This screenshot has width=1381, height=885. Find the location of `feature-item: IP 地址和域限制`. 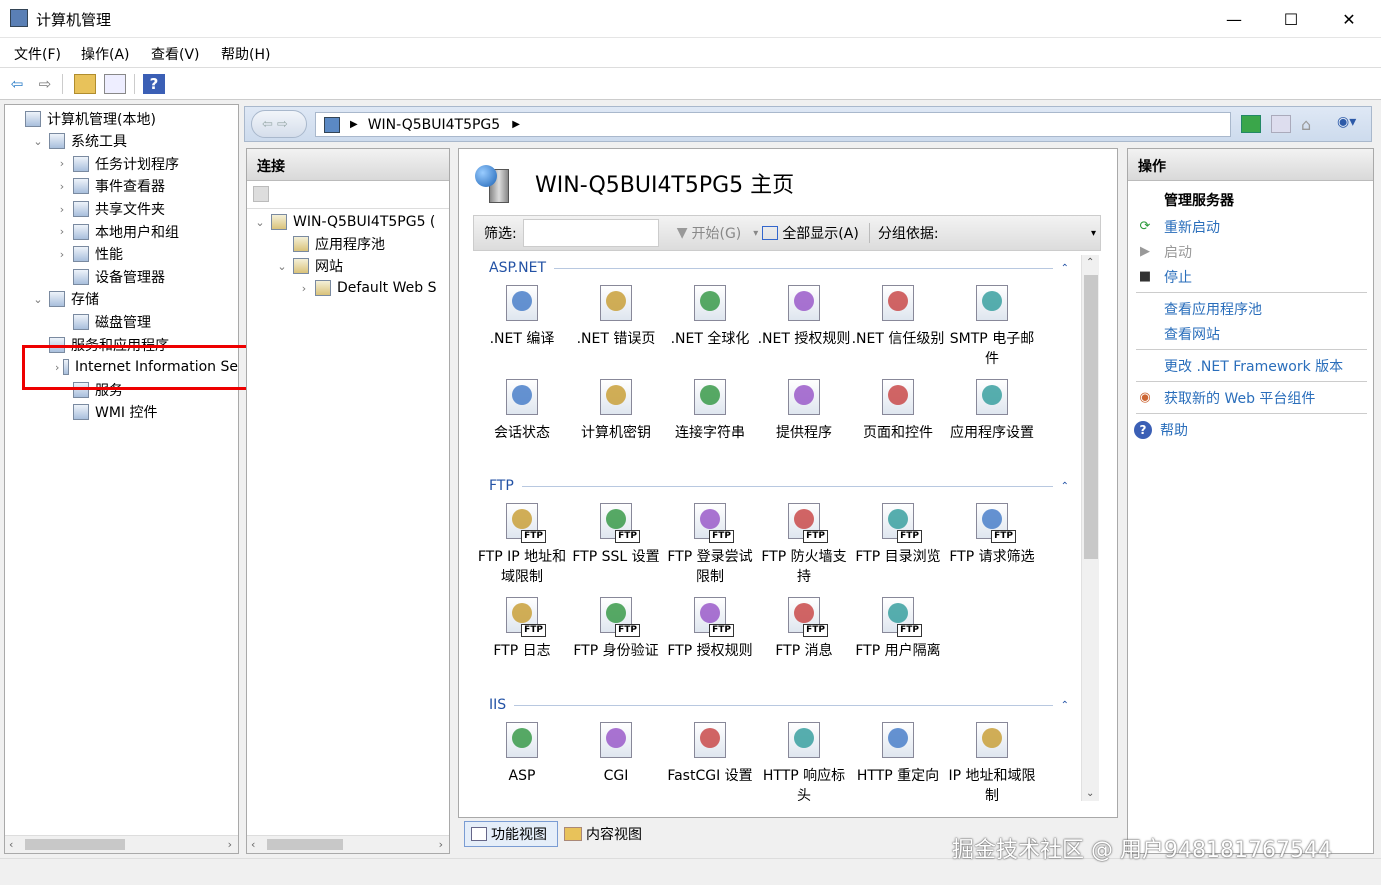

feature-item: IP 地址和域限制 is located at coordinates (992, 759).